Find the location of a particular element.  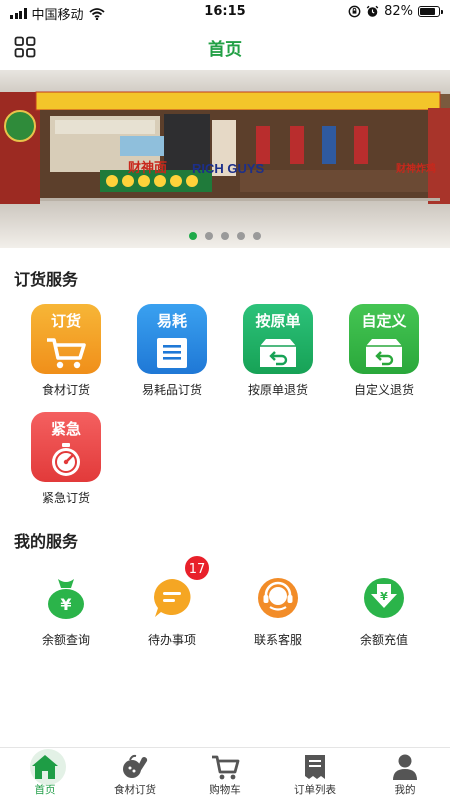

status-bar: 中国移动 16:15 82% is located at coordinates (225, 12).